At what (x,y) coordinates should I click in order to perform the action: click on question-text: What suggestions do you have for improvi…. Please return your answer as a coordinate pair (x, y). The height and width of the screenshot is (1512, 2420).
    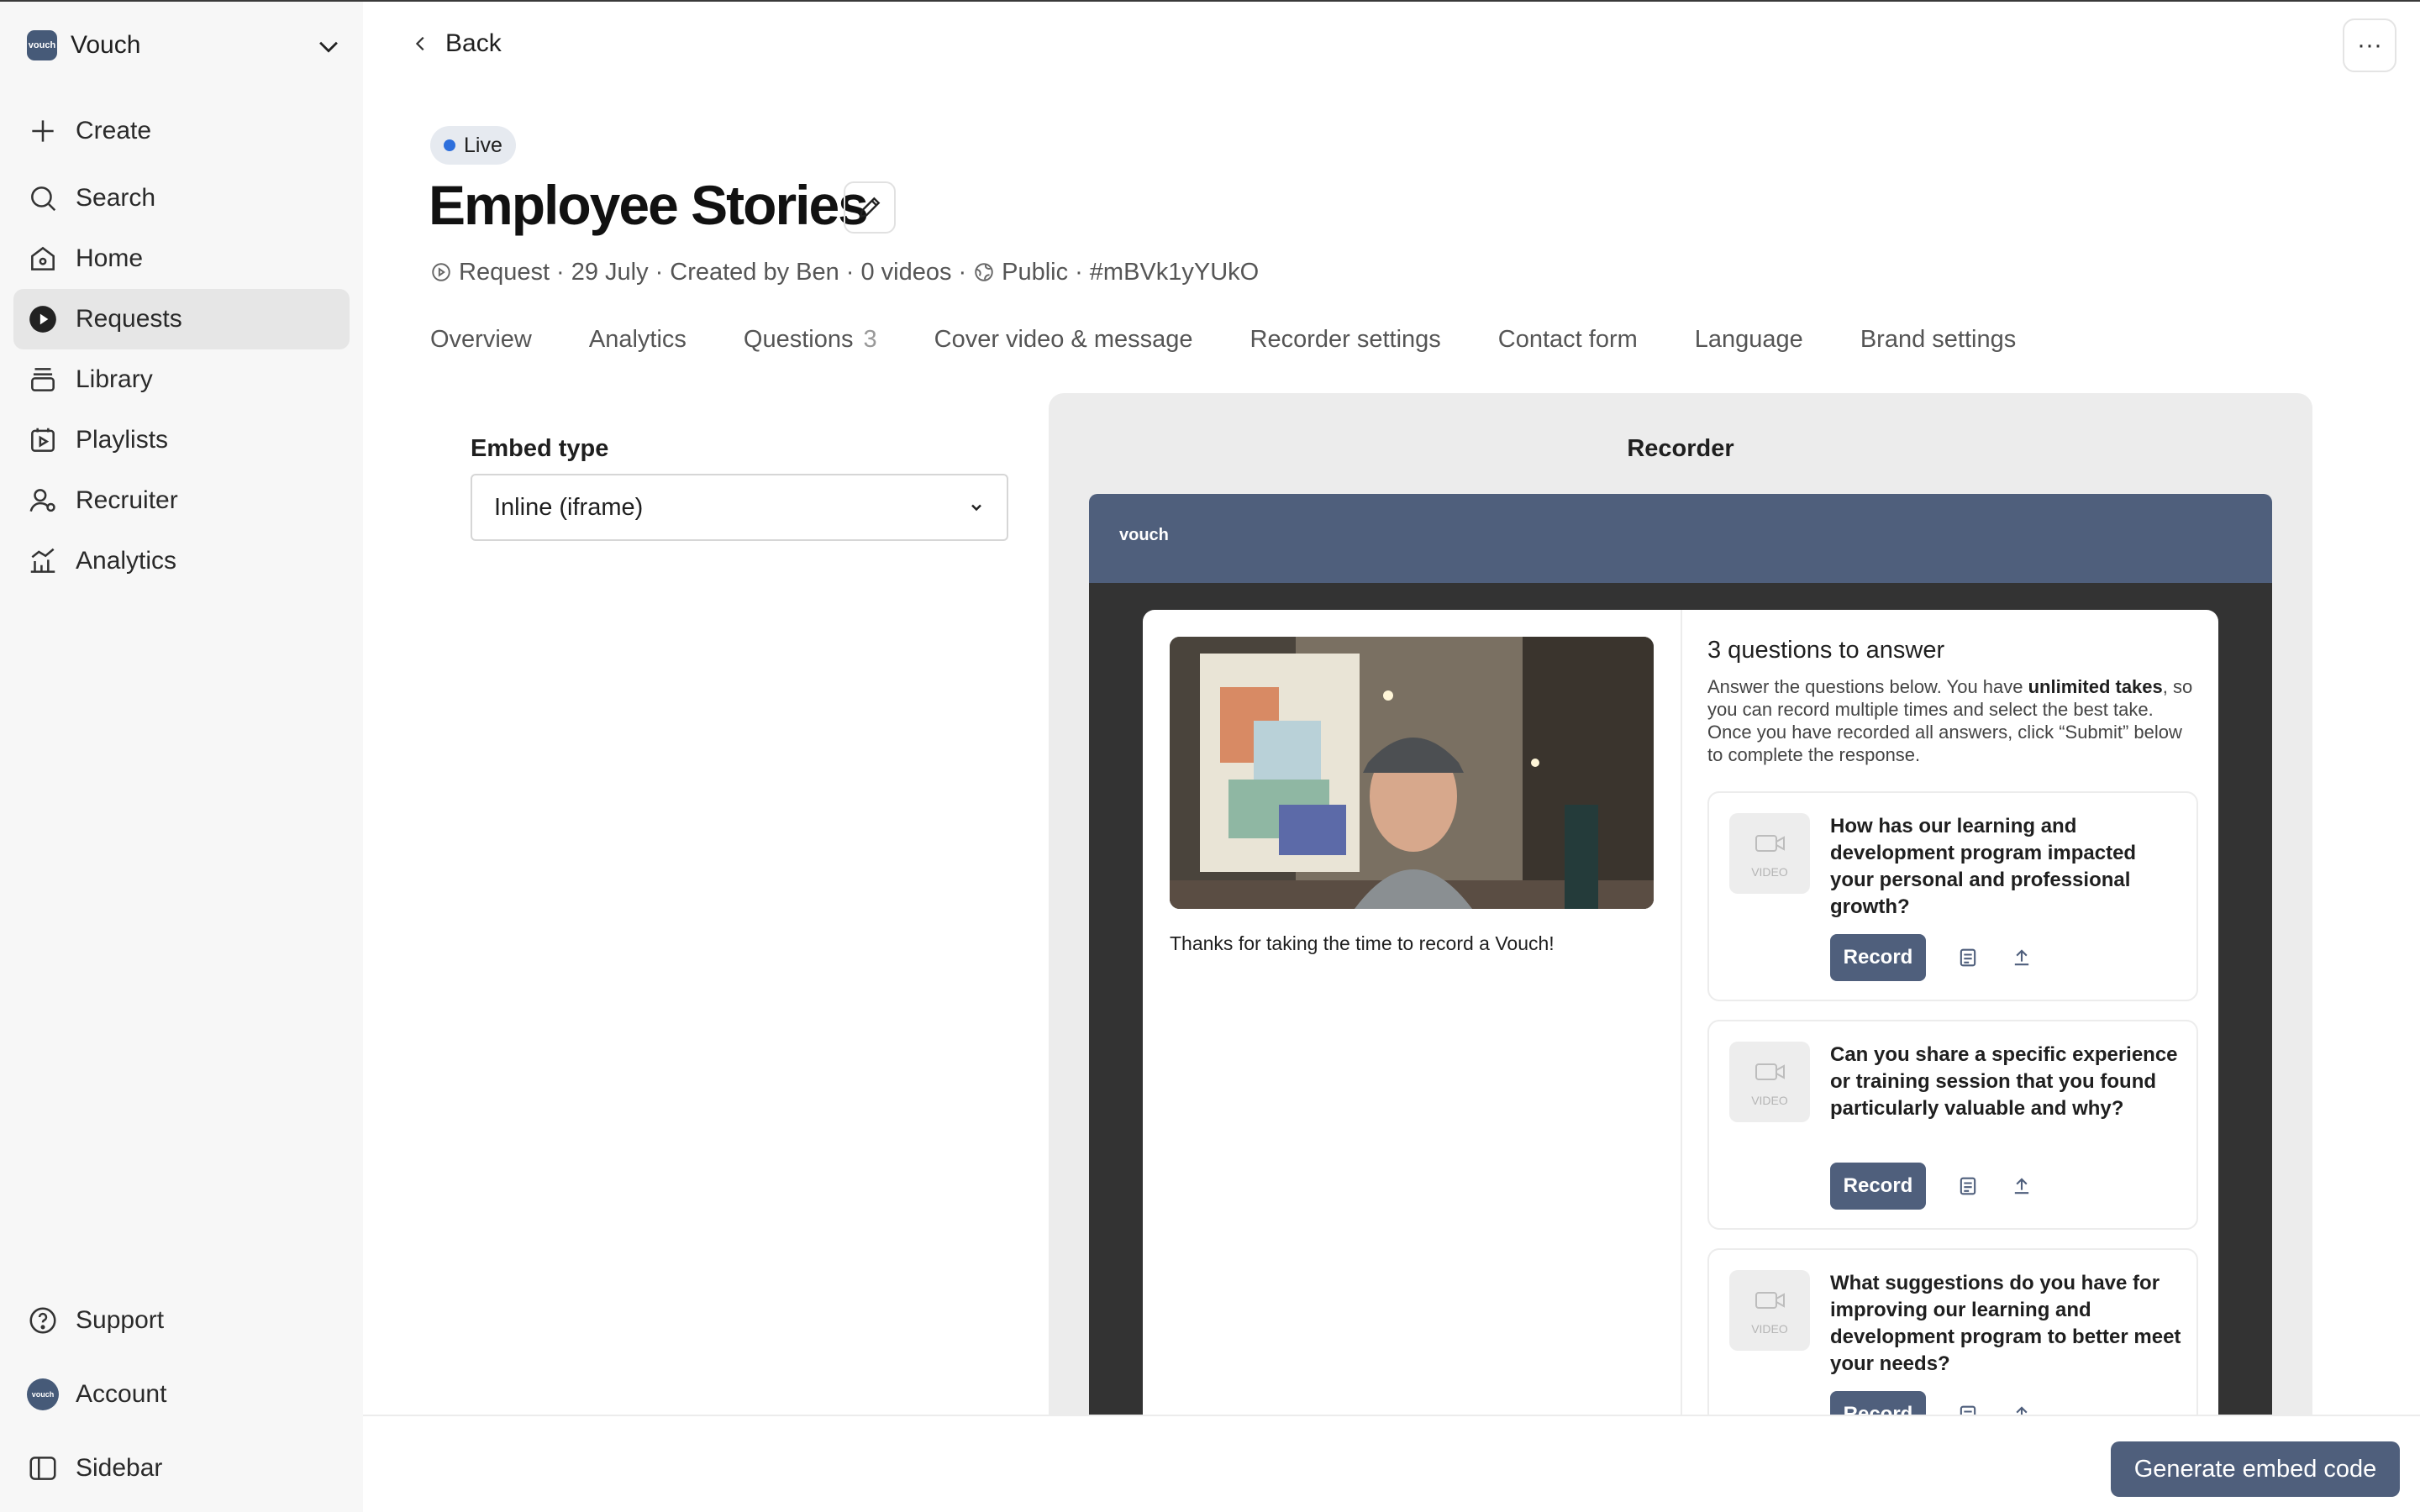
    Looking at the image, I should click on (2005, 1323).